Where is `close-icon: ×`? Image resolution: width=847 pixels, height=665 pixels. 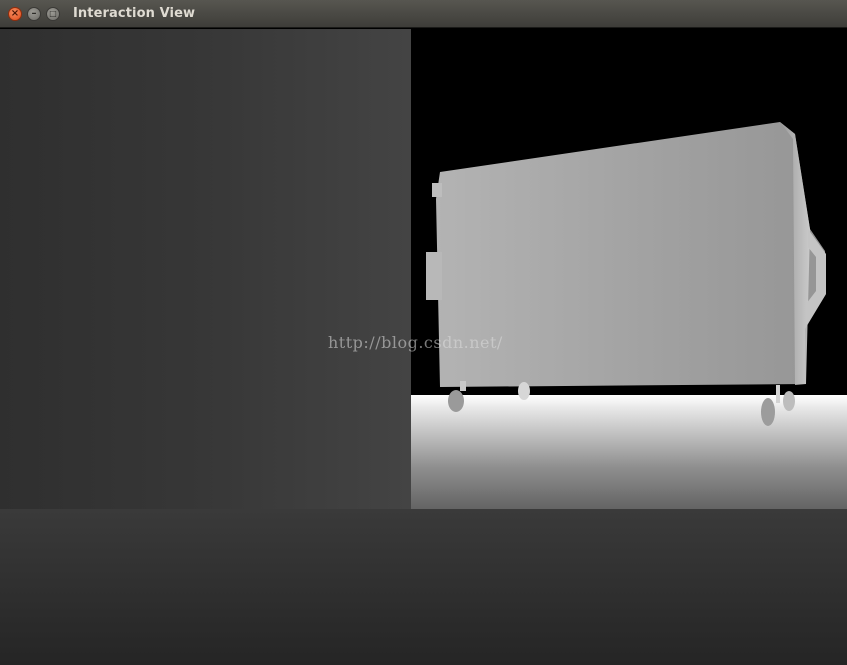 close-icon: × is located at coordinates (15, 13).